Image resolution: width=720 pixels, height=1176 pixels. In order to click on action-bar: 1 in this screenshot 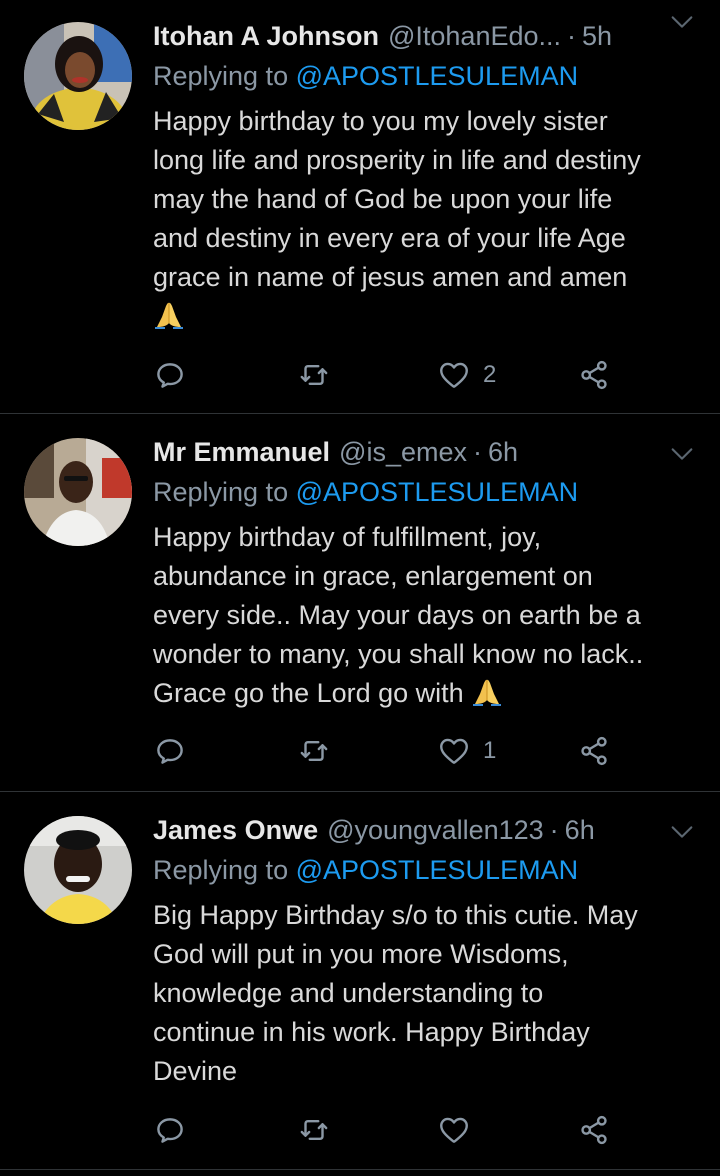, I will do `click(388, 751)`.